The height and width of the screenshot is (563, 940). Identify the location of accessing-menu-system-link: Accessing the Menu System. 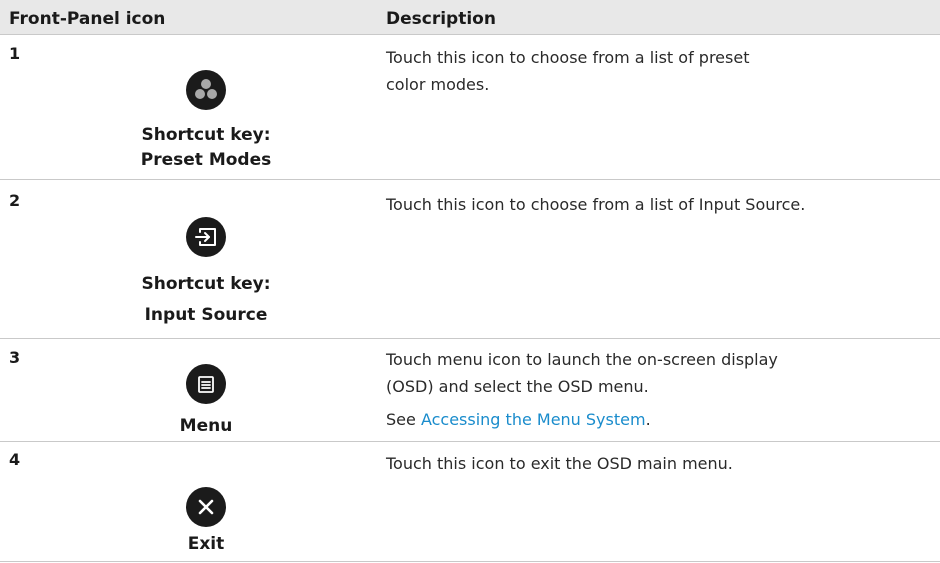
(533, 419).